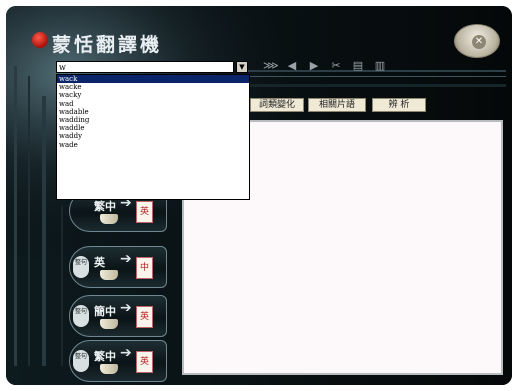 The width and height of the screenshot is (518, 391). Describe the element at coordinates (380, 66) in the screenshot. I see `paste-icon: ▥` at that location.